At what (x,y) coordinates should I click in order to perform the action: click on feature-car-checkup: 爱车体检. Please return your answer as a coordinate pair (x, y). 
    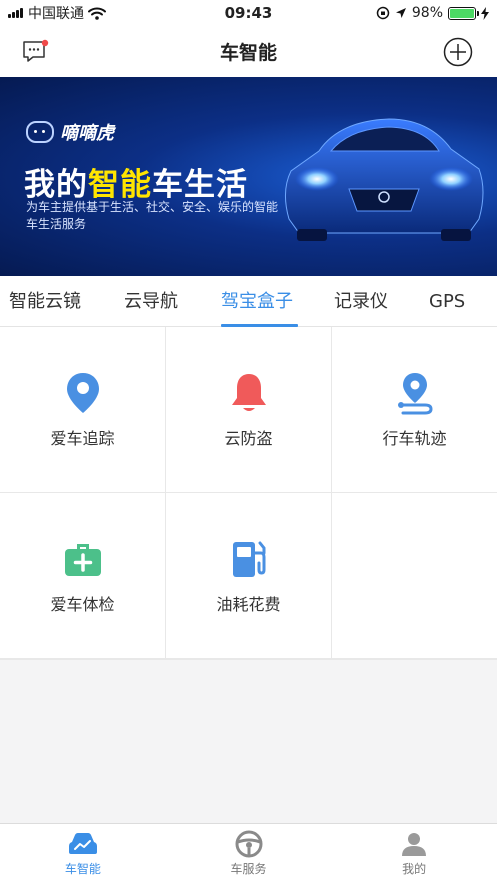
    Looking at the image, I should click on (82, 575).